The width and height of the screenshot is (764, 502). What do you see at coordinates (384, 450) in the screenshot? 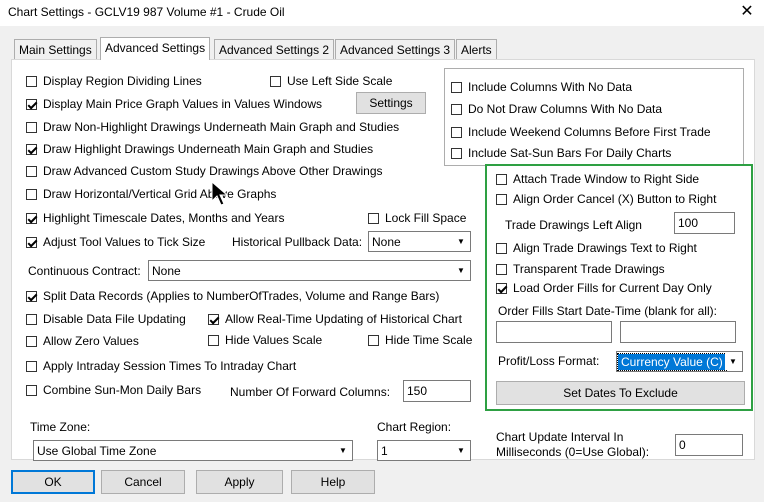
I see `select-value: 1` at bounding box center [384, 450].